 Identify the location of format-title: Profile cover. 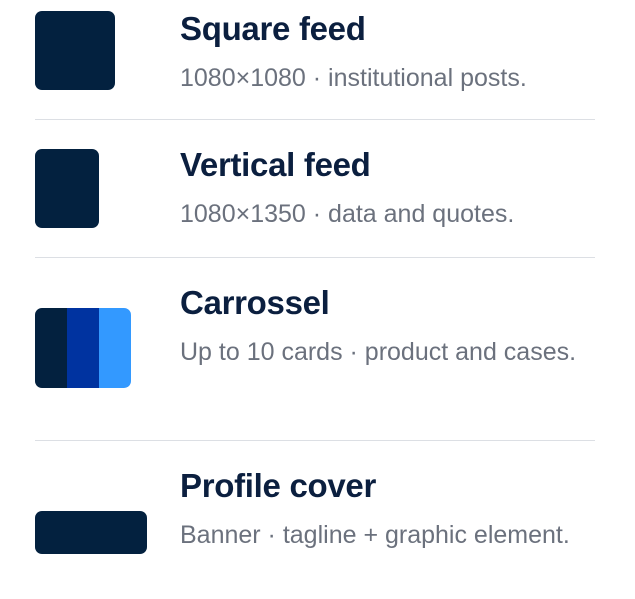
(278, 485).